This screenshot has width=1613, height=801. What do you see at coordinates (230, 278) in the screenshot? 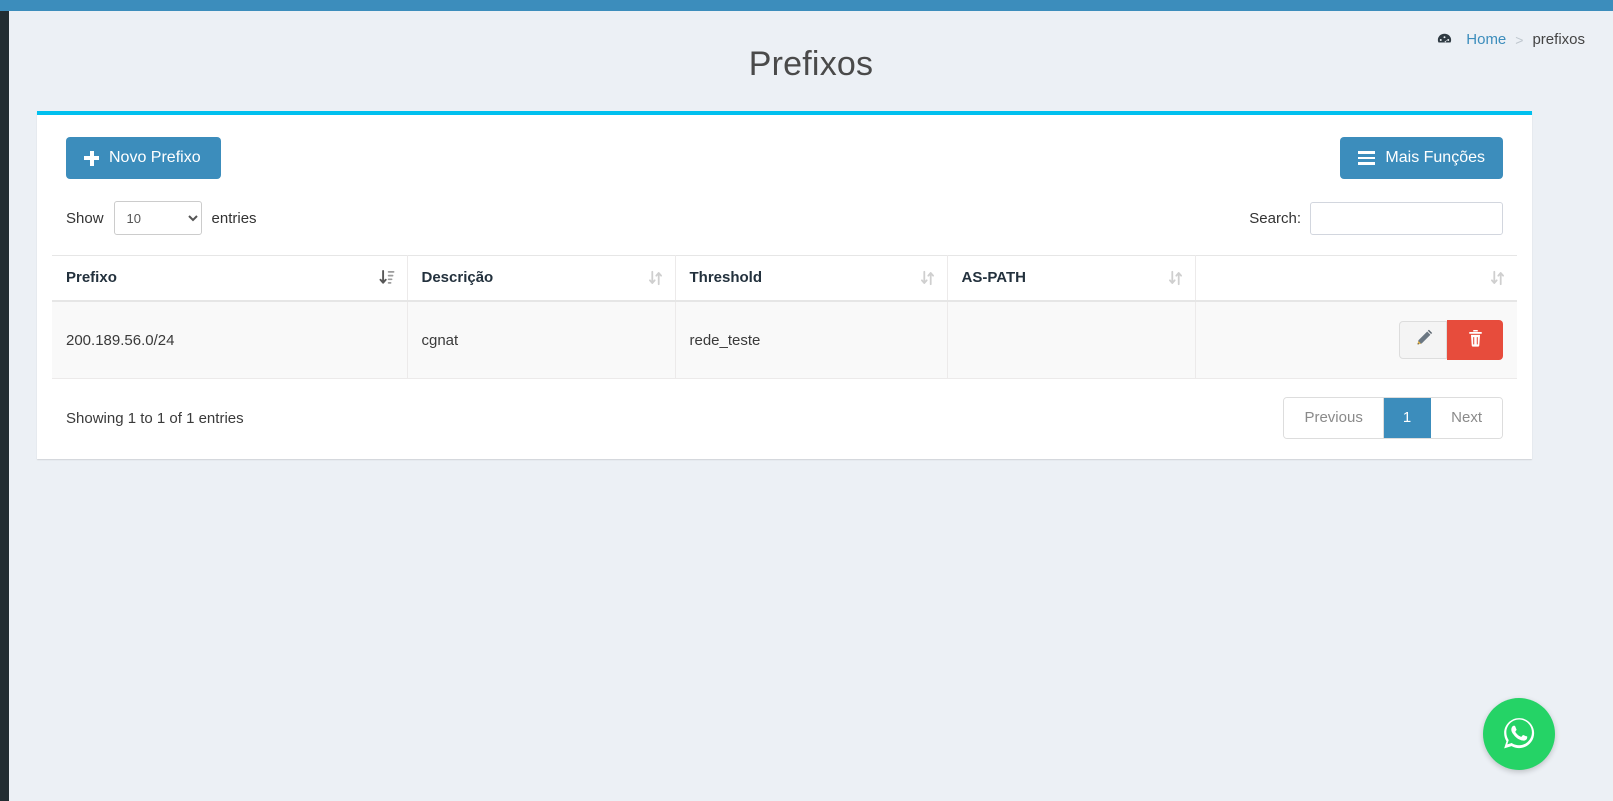
I see `column-header-prefixo: Prefixo` at bounding box center [230, 278].